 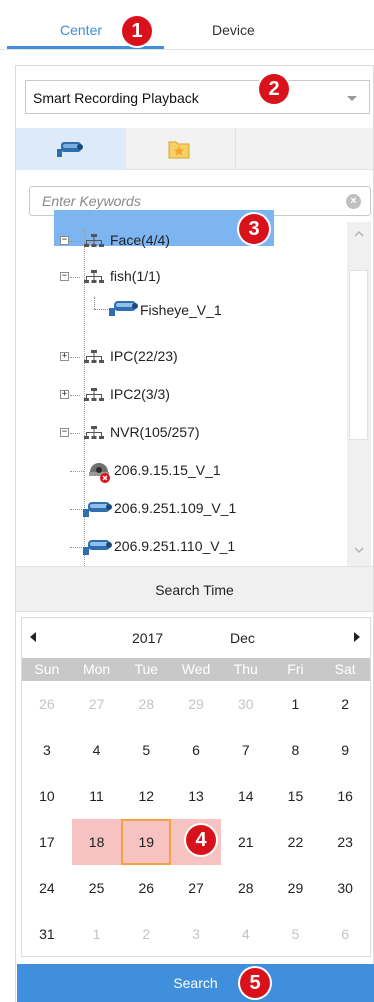 I want to click on weekday-label: Fri, so click(x=295, y=669).